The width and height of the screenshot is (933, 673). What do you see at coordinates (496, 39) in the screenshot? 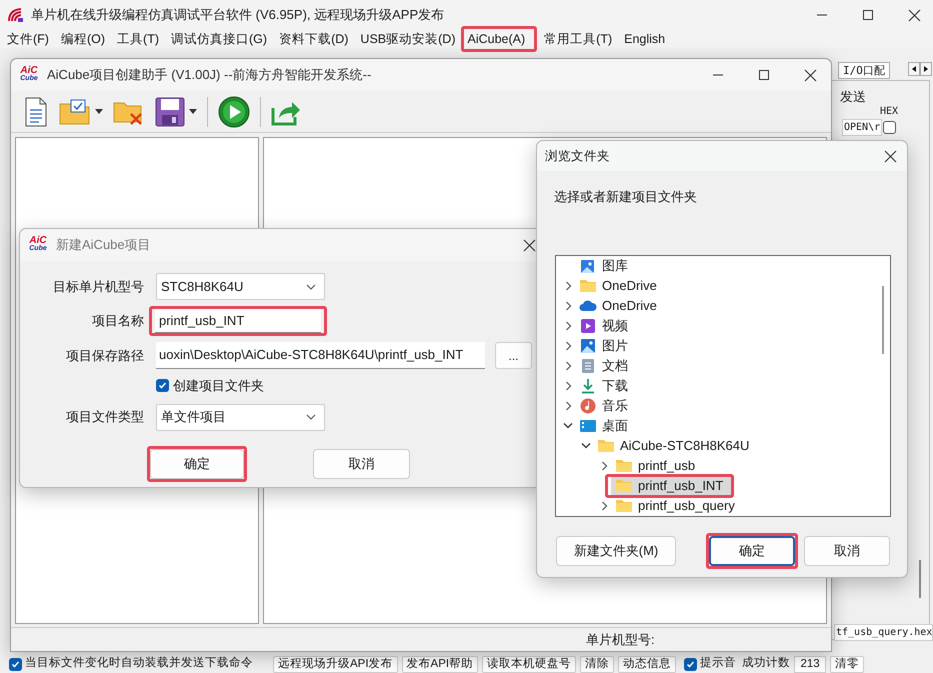
I see `menu-item: AiCube(A)` at bounding box center [496, 39].